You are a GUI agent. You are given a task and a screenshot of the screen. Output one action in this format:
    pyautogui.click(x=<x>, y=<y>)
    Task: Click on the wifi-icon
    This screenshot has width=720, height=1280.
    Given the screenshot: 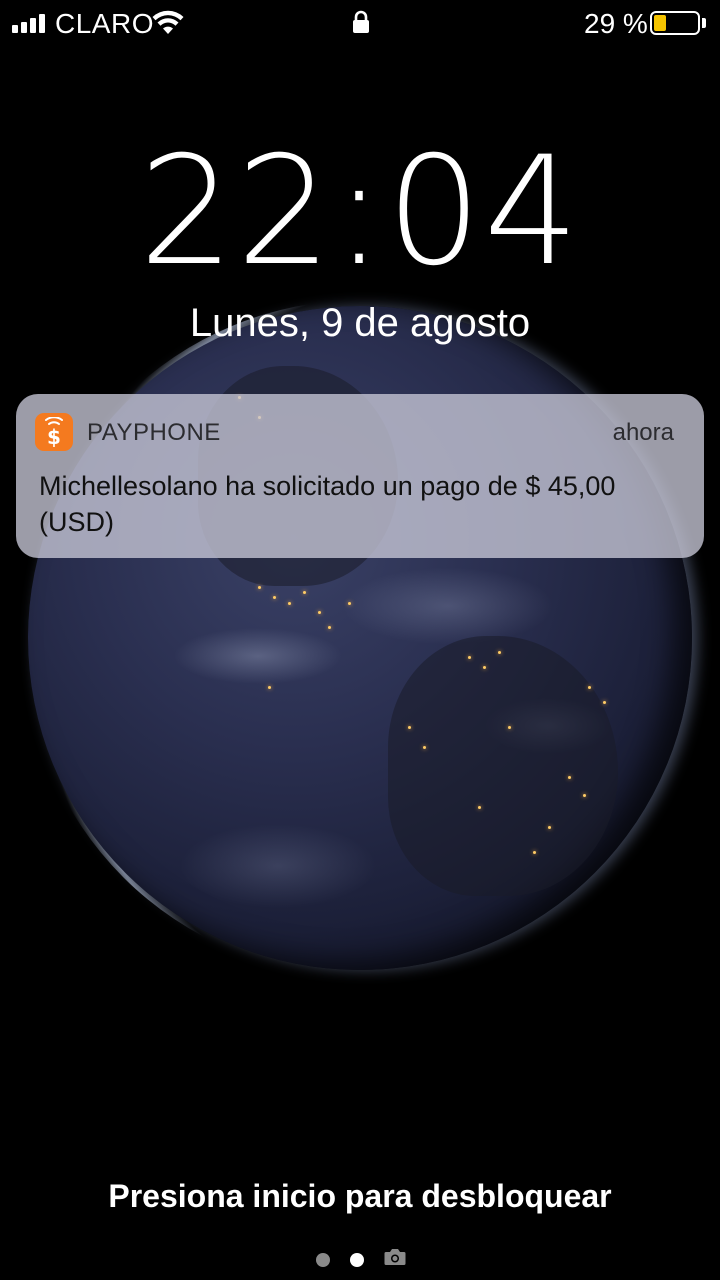 What is the action you would take?
    pyautogui.click(x=168, y=25)
    